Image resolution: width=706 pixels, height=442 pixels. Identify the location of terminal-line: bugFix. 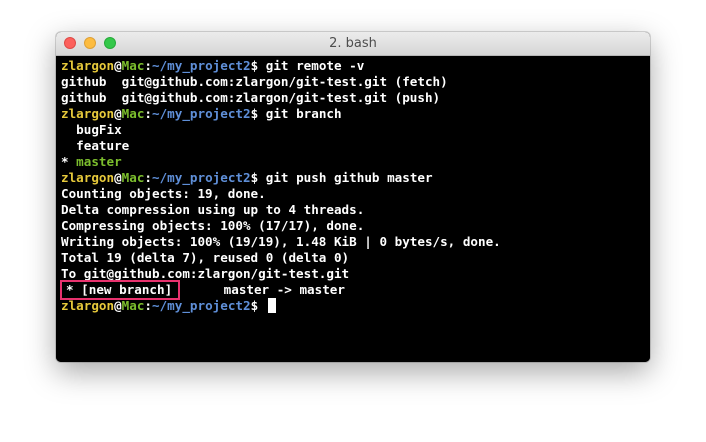
(355, 130).